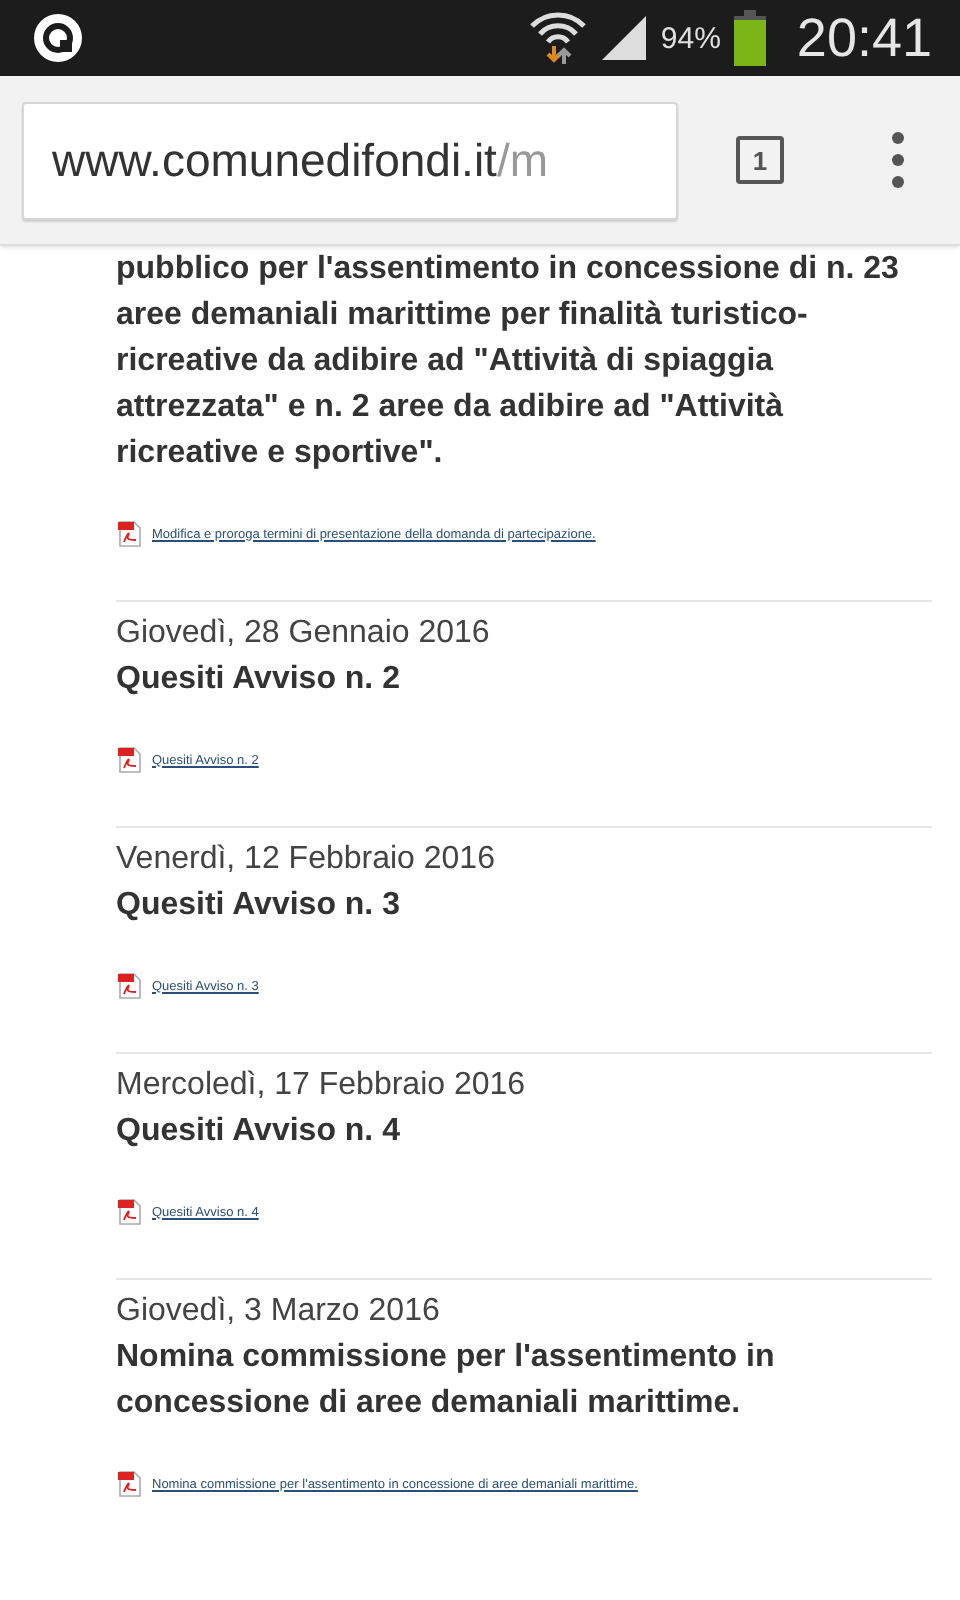 The image size is (960, 1600). Describe the element at coordinates (322, 1086) in the screenshot. I see `post-date: Mercoledì, 17 Febbraio 2016` at that location.